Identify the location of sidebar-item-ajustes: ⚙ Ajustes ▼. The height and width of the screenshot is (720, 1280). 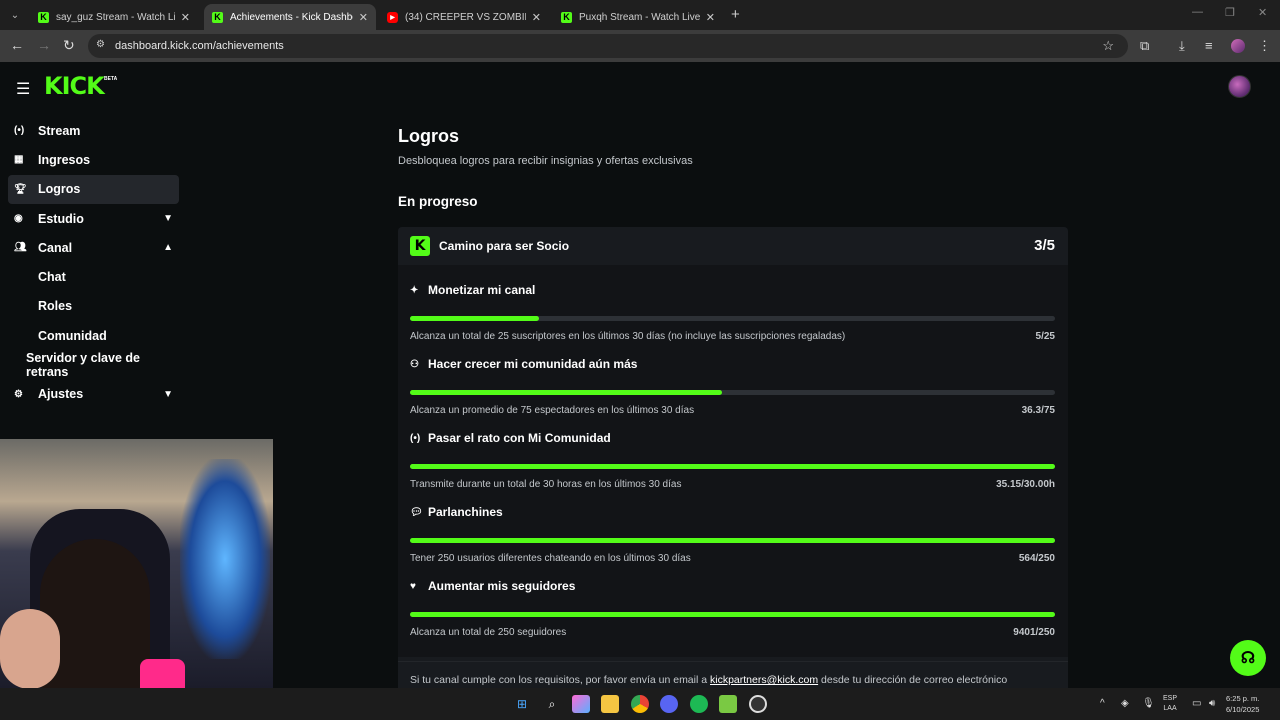
(93, 394).